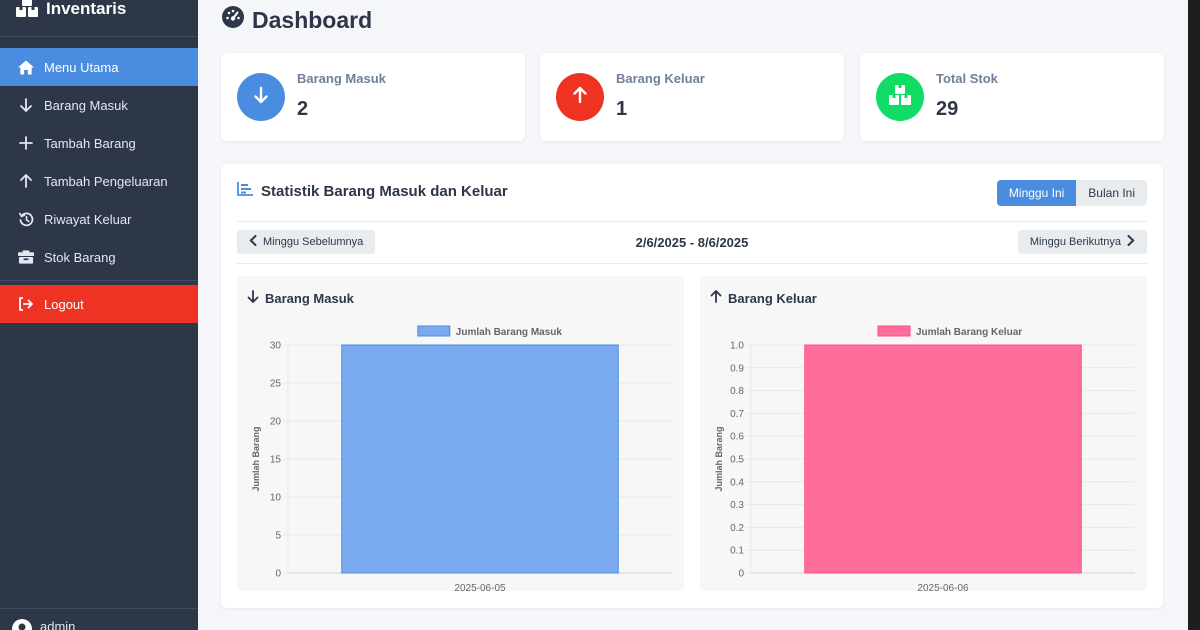  Describe the element at coordinates (737, 505) in the screenshot. I see `y-tick-label: 0.3` at that location.